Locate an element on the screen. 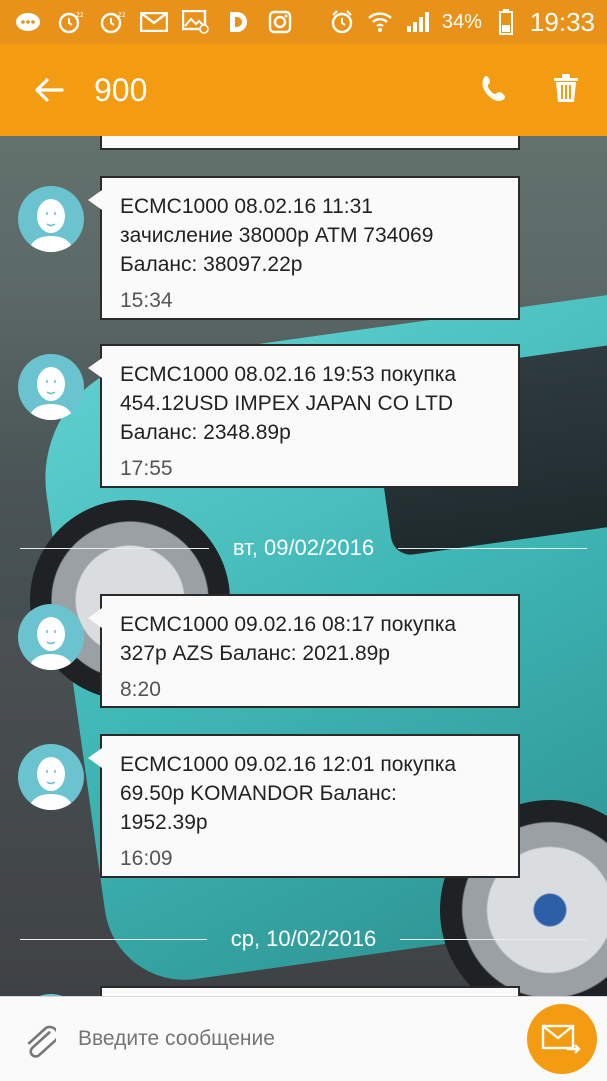 Image resolution: width=607 pixels, height=1081 pixels. app-bar: 900 is located at coordinates (303, 90).